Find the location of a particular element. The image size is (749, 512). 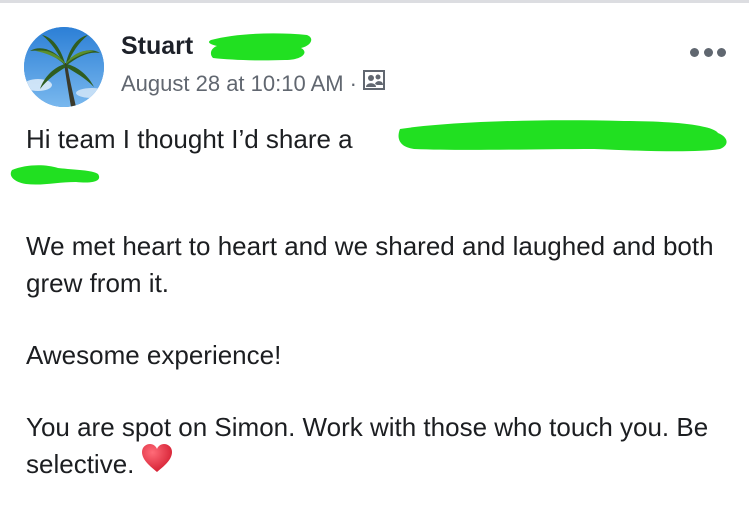

more-horizontal-icon is located at coordinates (694, 52).